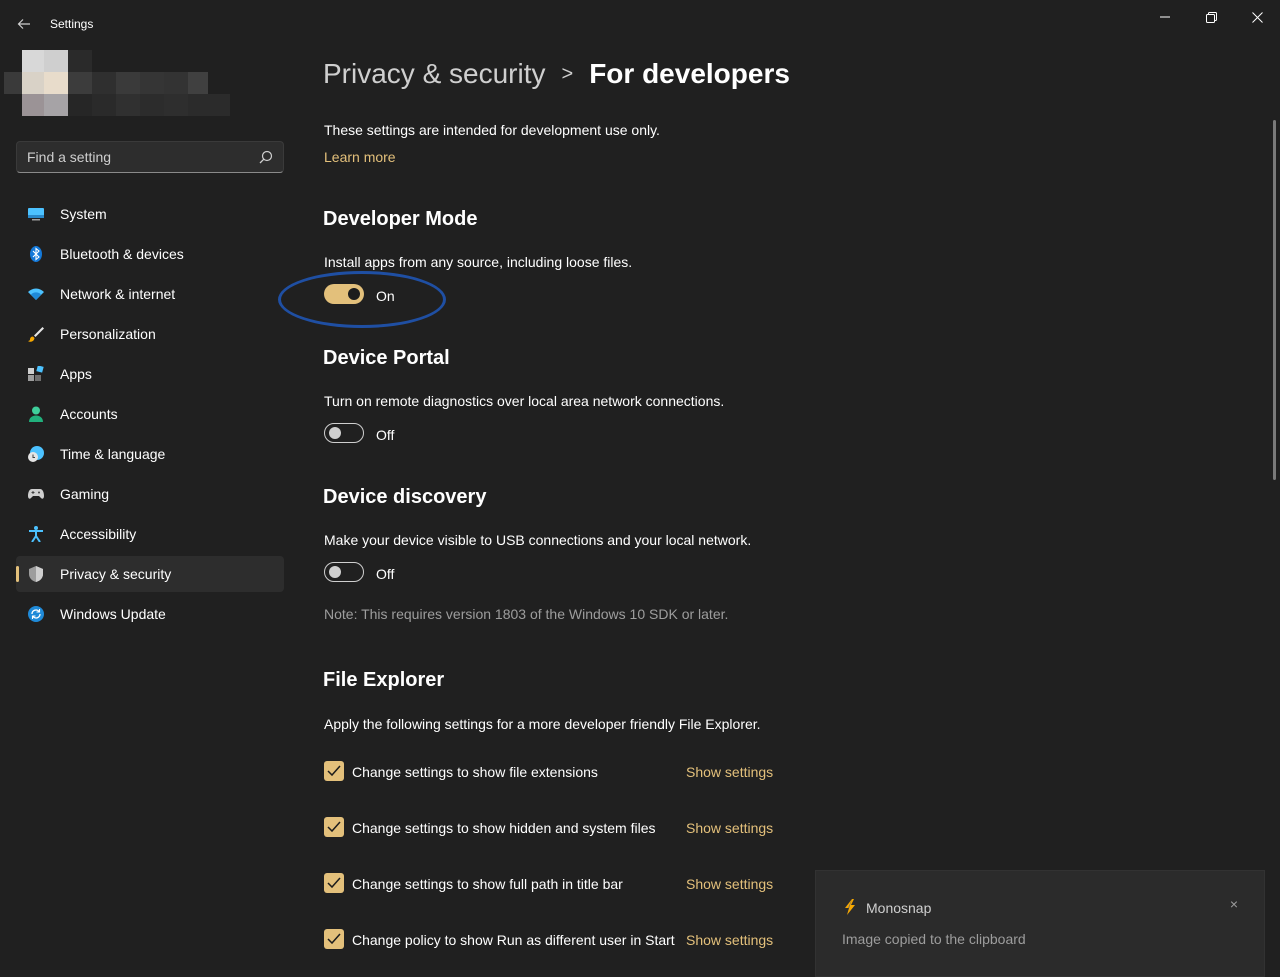 Image resolution: width=1280 pixels, height=977 pixels. What do you see at coordinates (385, 435) in the screenshot?
I see `device-portal-state: Off` at bounding box center [385, 435].